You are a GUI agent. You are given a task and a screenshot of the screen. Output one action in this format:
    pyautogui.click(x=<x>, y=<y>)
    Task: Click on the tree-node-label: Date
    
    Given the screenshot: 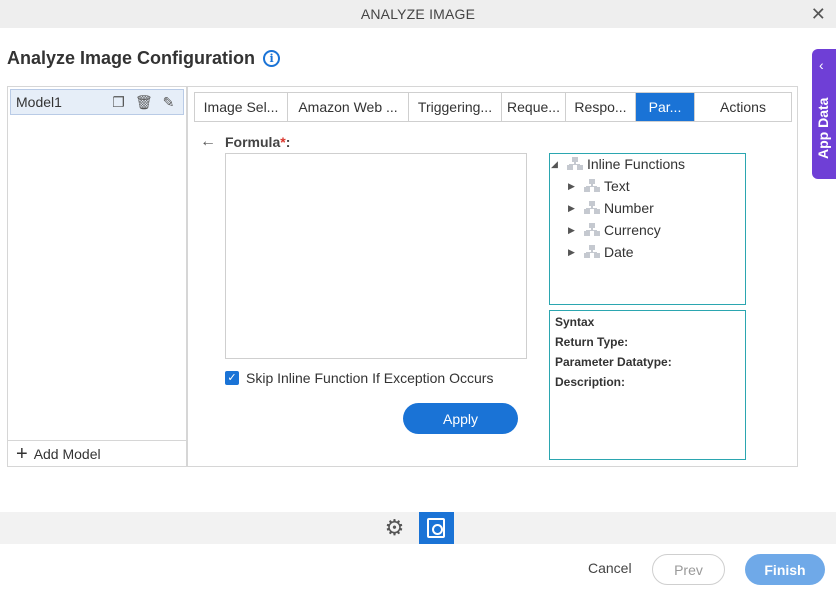 What is the action you would take?
    pyautogui.click(x=619, y=252)
    